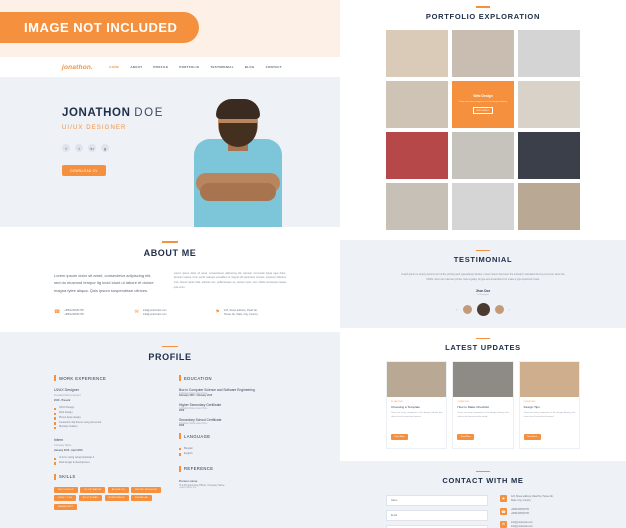 The width and height of the screenshot is (626, 528). What do you see at coordinates (116, 498) in the screenshot?
I see `skill-tag: WORDPRESS` at bounding box center [116, 498].